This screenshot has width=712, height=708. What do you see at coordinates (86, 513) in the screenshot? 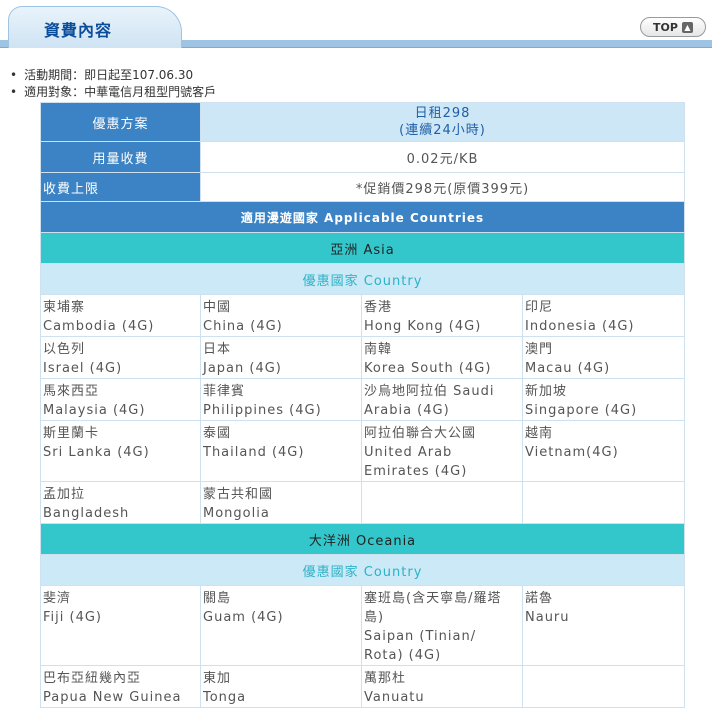
I see `country-name-en: Bangladesh` at bounding box center [86, 513].